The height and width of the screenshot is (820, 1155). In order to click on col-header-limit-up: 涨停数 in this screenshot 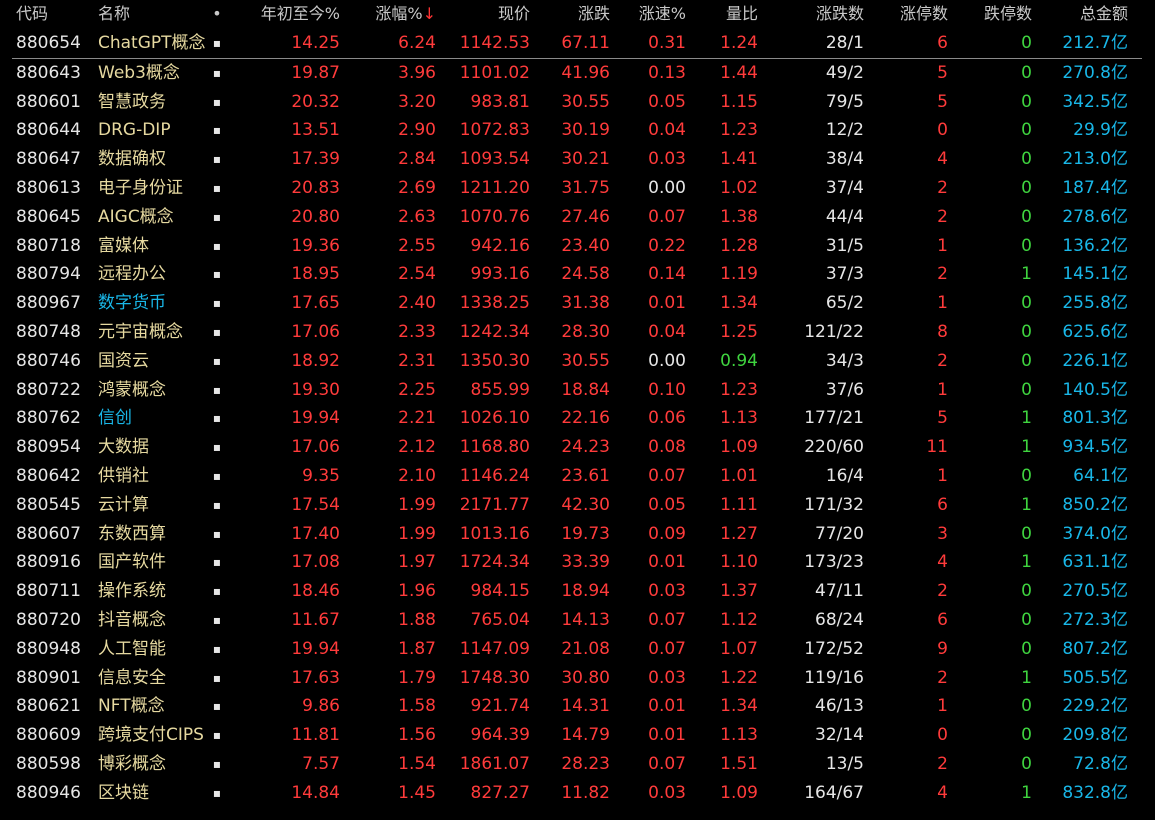, I will do `click(910, 14)`.